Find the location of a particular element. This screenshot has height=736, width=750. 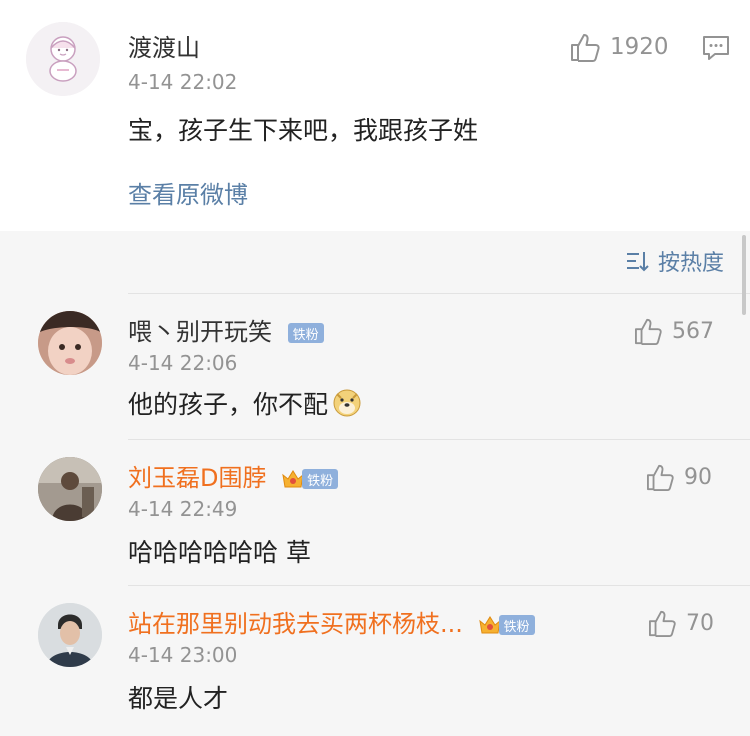

post-content: 宝，孩子生下来吧，我跟孩子姓 is located at coordinates (303, 130).